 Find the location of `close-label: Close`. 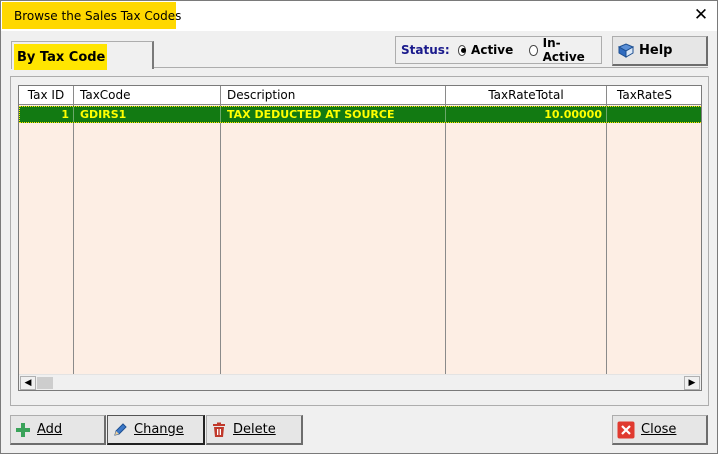

close-label: Close is located at coordinates (659, 429).